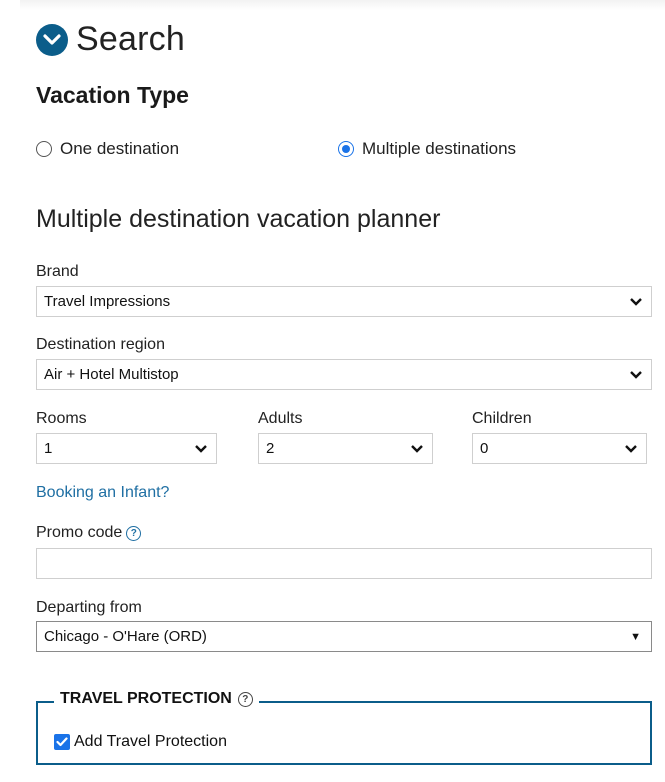 The height and width of the screenshot is (782, 665). I want to click on brand-value: Travel Impressions, so click(107, 301).